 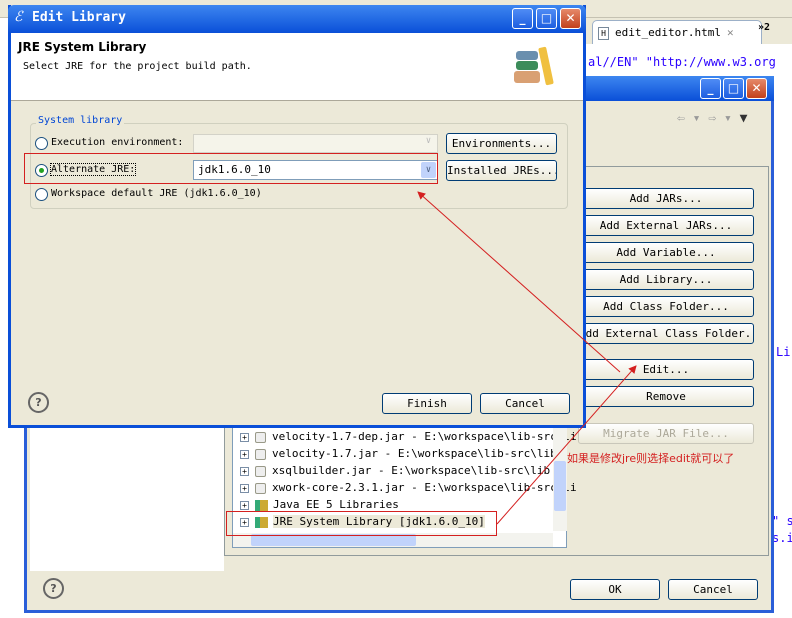 I want to click on annotation-text: 如果是修改jre则选择edit就可以了, so click(x=651, y=458).